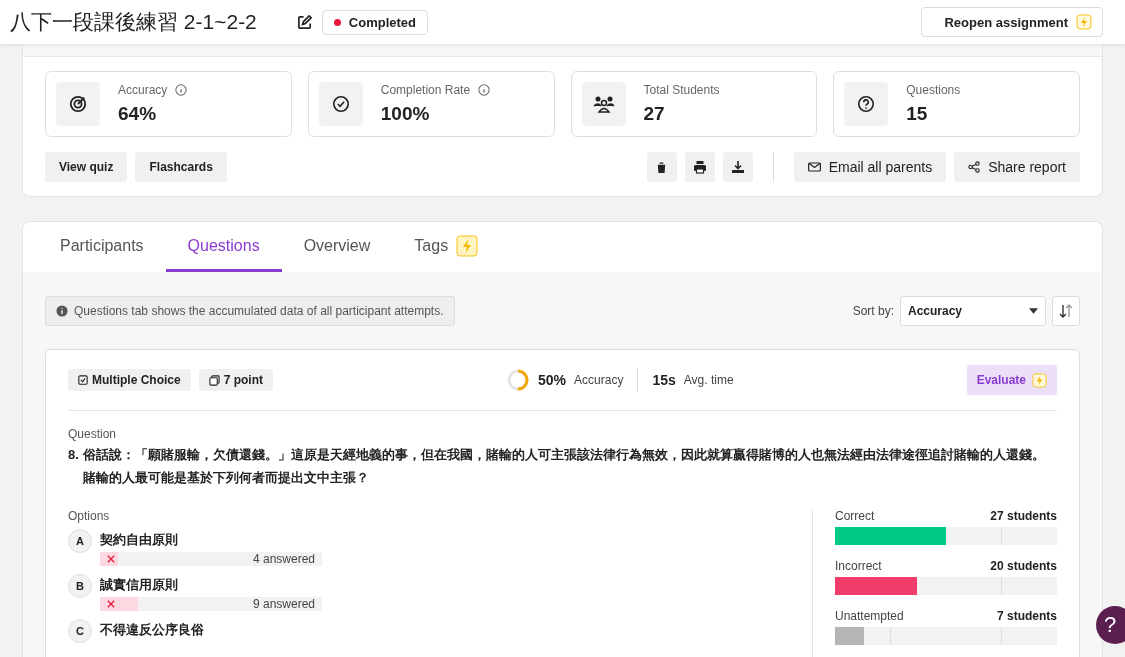 The image size is (1125, 657). What do you see at coordinates (552, 380) in the screenshot?
I see `accuracy-value: 50%` at bounding box center [552, 380].